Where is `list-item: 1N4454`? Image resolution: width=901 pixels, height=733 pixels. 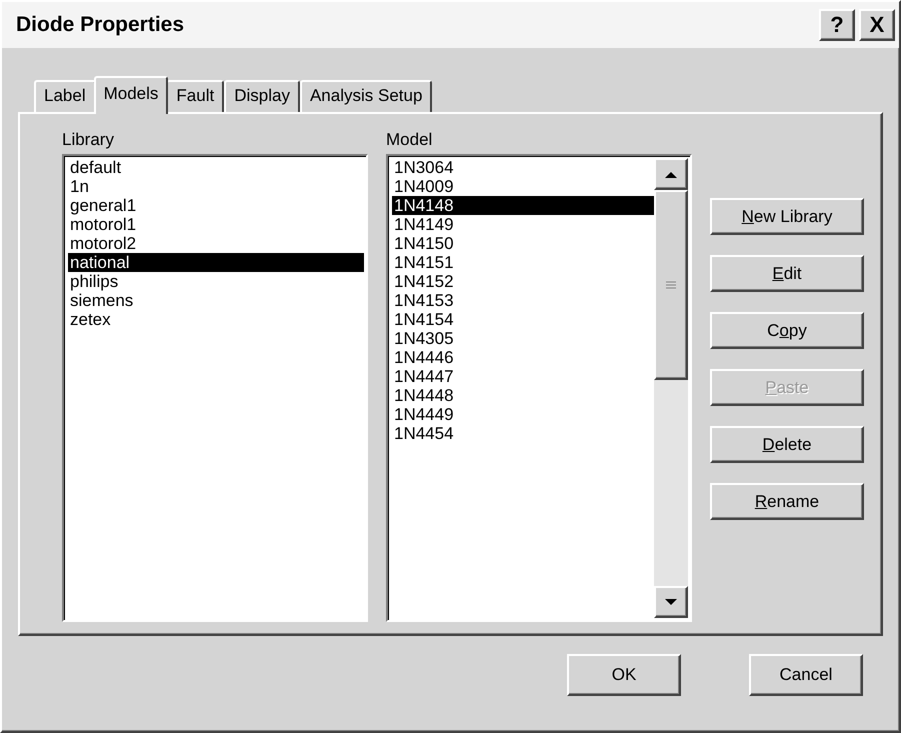 list-item: 1N4454 is located at coordinates (523, 433).